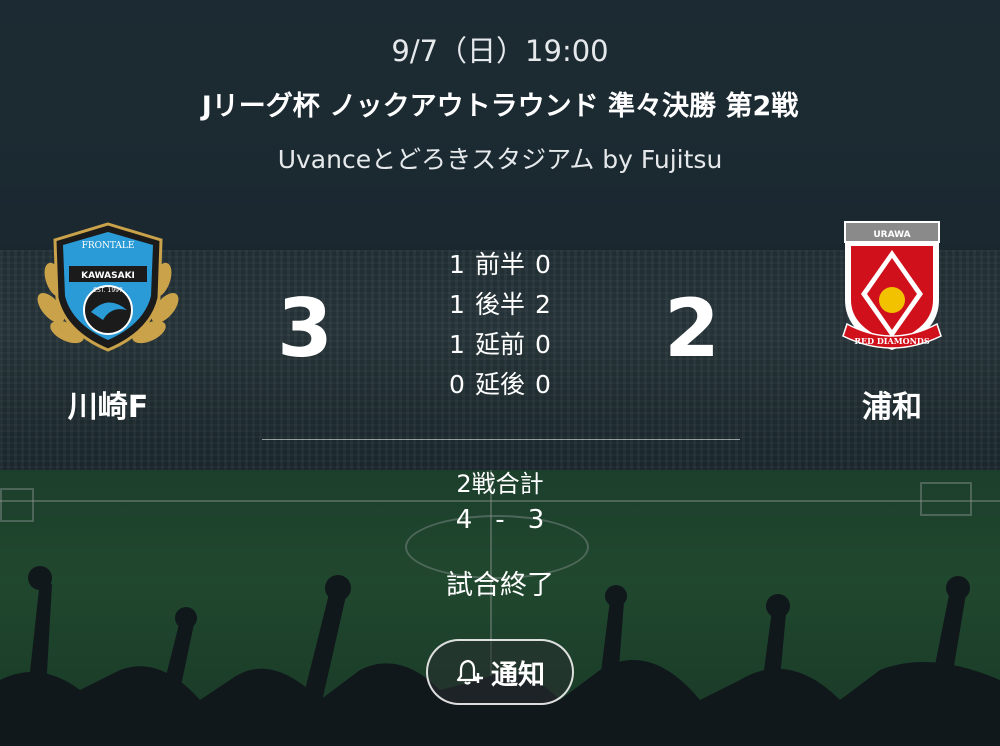 The height and width of the screenshot is (746, 1000). What do you see at coordinates (464, 520) in the screenshot?
I see `aggregate-home-score: 4` at bounding box center [464, 520].